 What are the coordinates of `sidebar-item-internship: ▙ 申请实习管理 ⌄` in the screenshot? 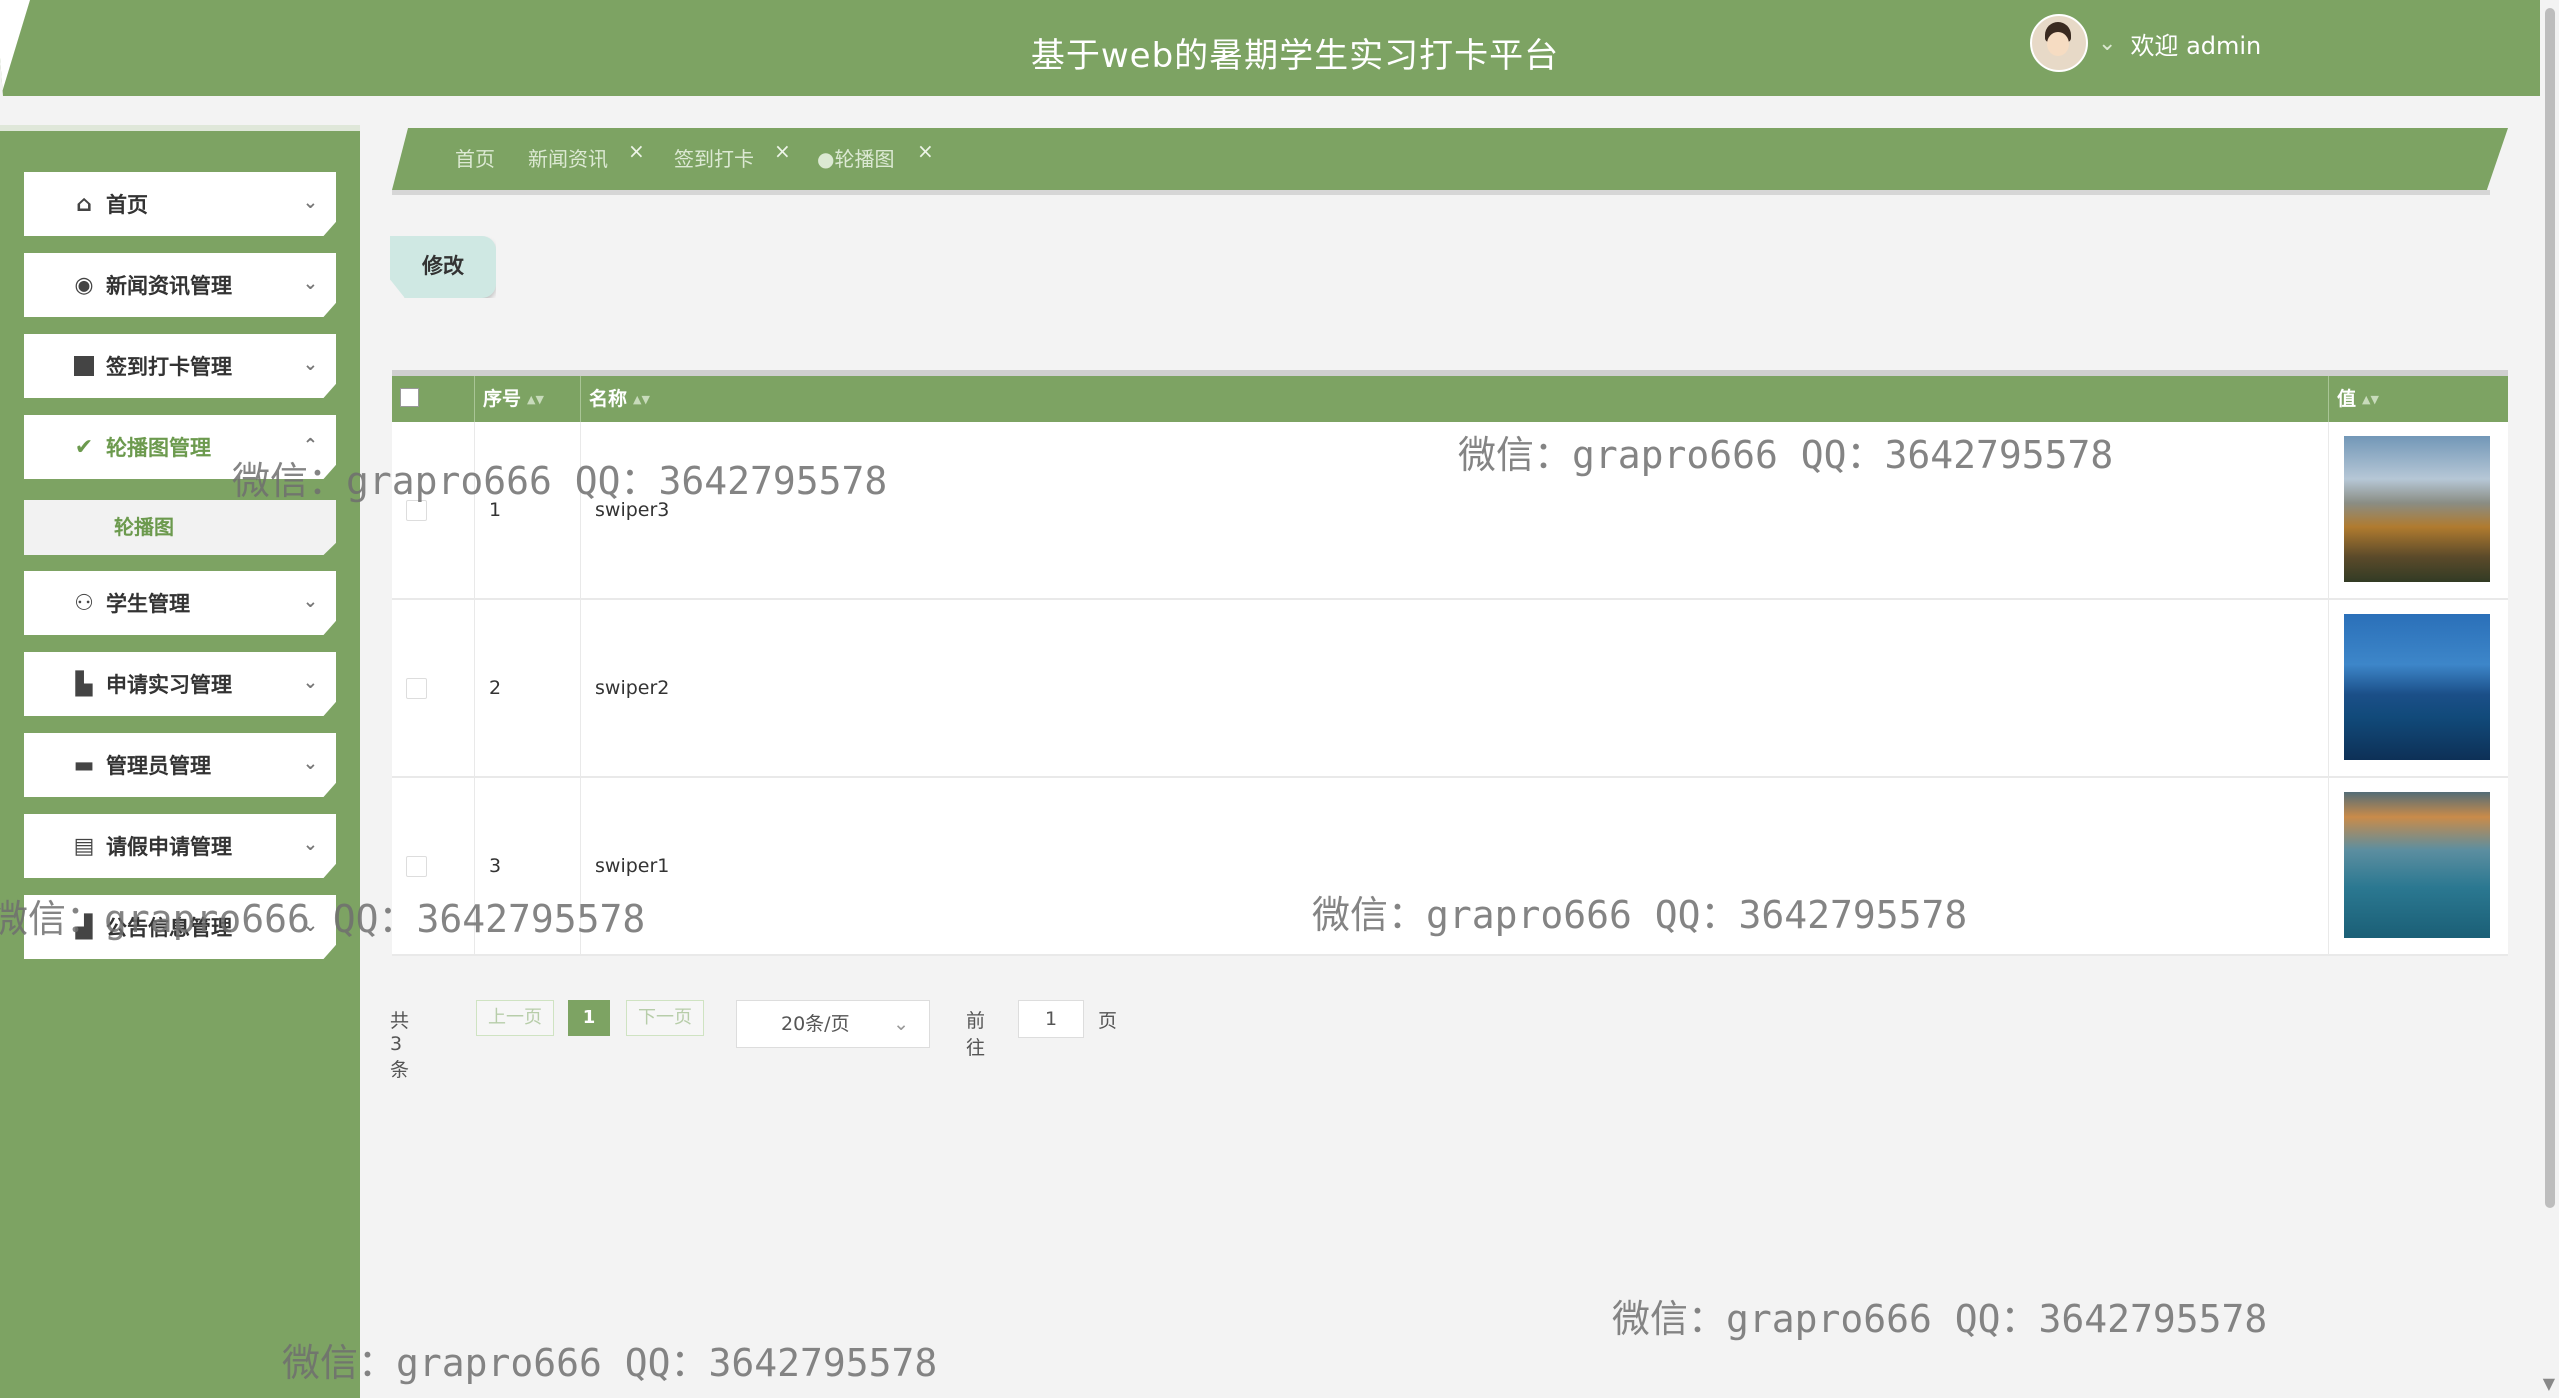 It's located at (180, 684).